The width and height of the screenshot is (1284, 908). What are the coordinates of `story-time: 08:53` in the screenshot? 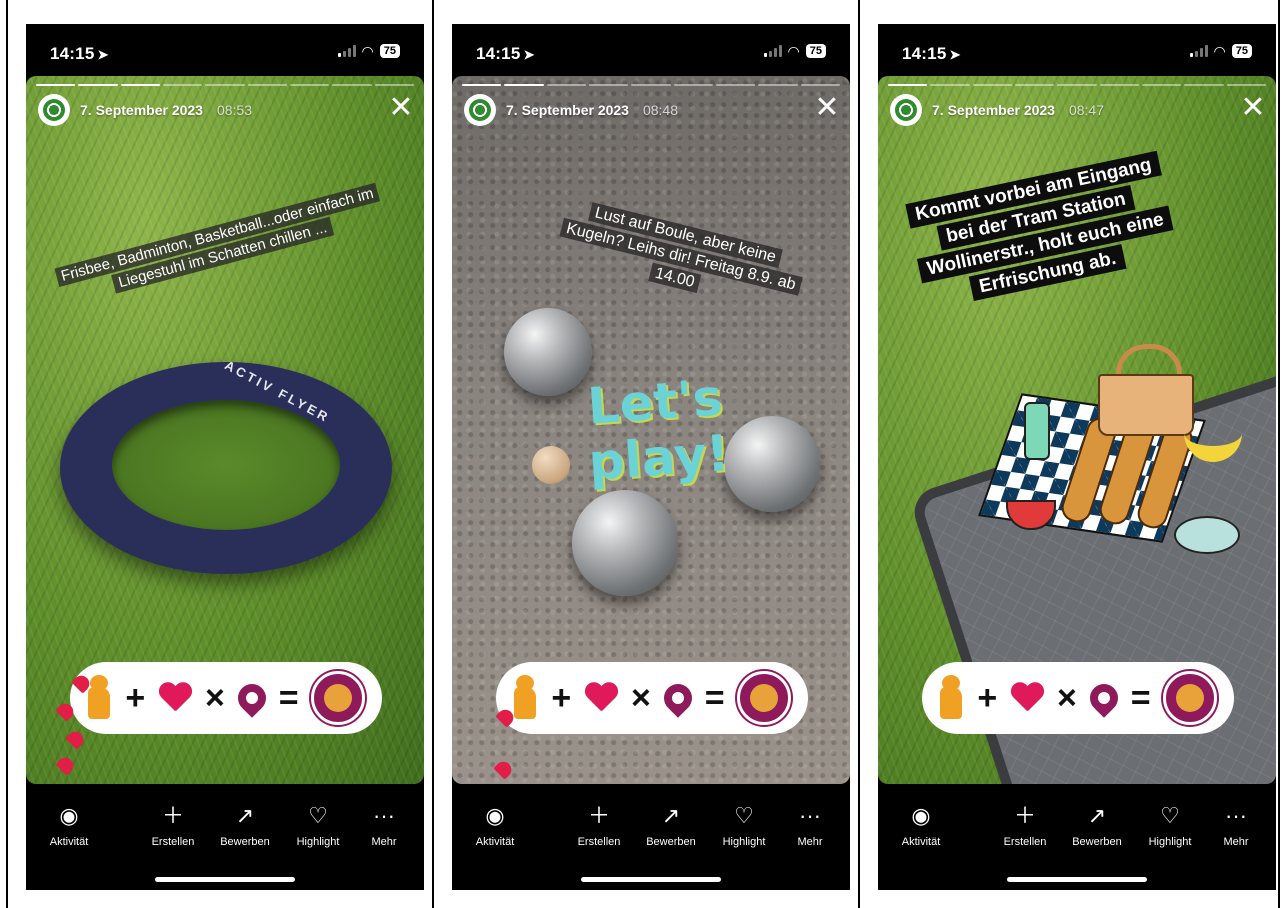 It's located at (234, 110).